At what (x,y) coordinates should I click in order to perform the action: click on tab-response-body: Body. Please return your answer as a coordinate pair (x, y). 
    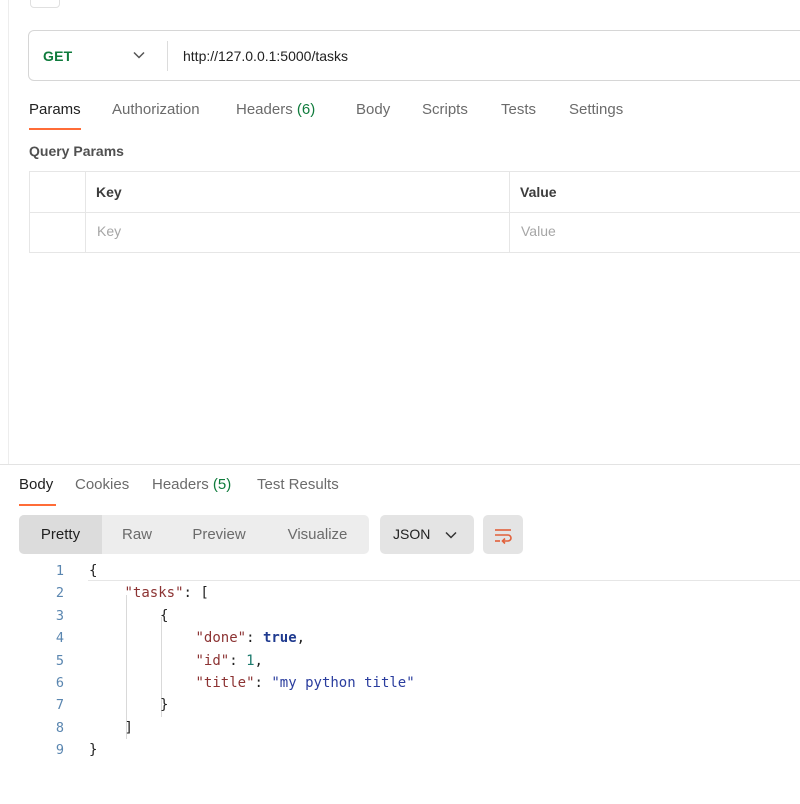
    Looking at the image, I should click on (36, 484).